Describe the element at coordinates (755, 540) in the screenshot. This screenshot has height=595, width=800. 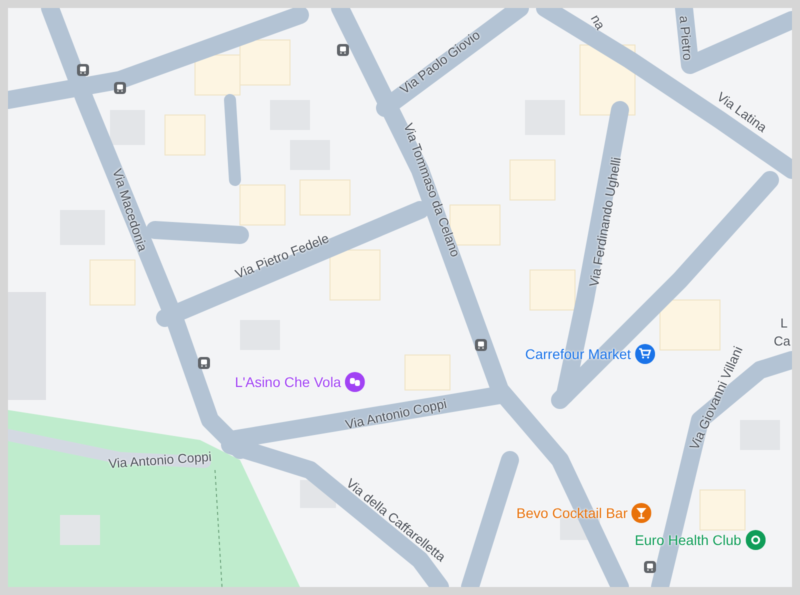
I see `pin-dot-icon` at that location.